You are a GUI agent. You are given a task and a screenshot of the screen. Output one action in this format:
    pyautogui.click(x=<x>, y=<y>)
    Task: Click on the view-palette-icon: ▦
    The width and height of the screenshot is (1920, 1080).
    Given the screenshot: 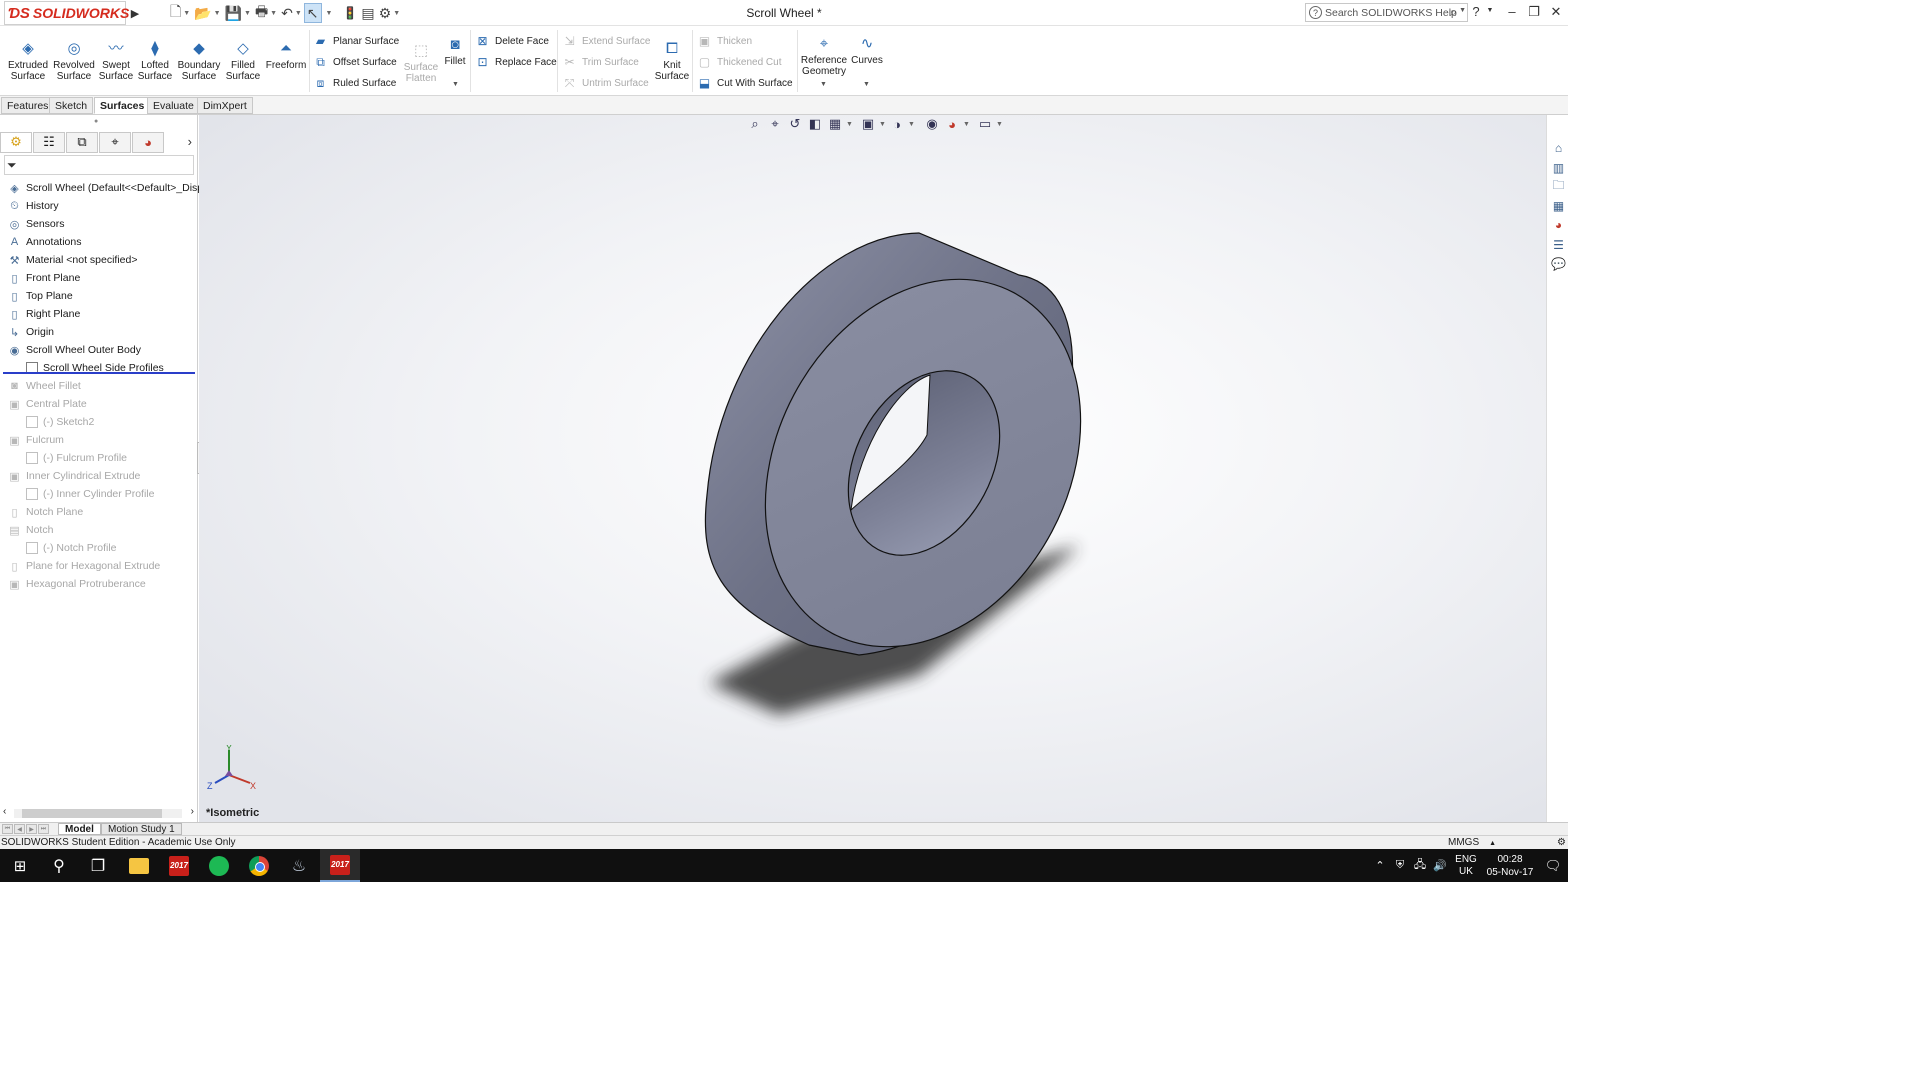 What is the action you would take?
    pyautogui.click(x=1558, y=205)
    